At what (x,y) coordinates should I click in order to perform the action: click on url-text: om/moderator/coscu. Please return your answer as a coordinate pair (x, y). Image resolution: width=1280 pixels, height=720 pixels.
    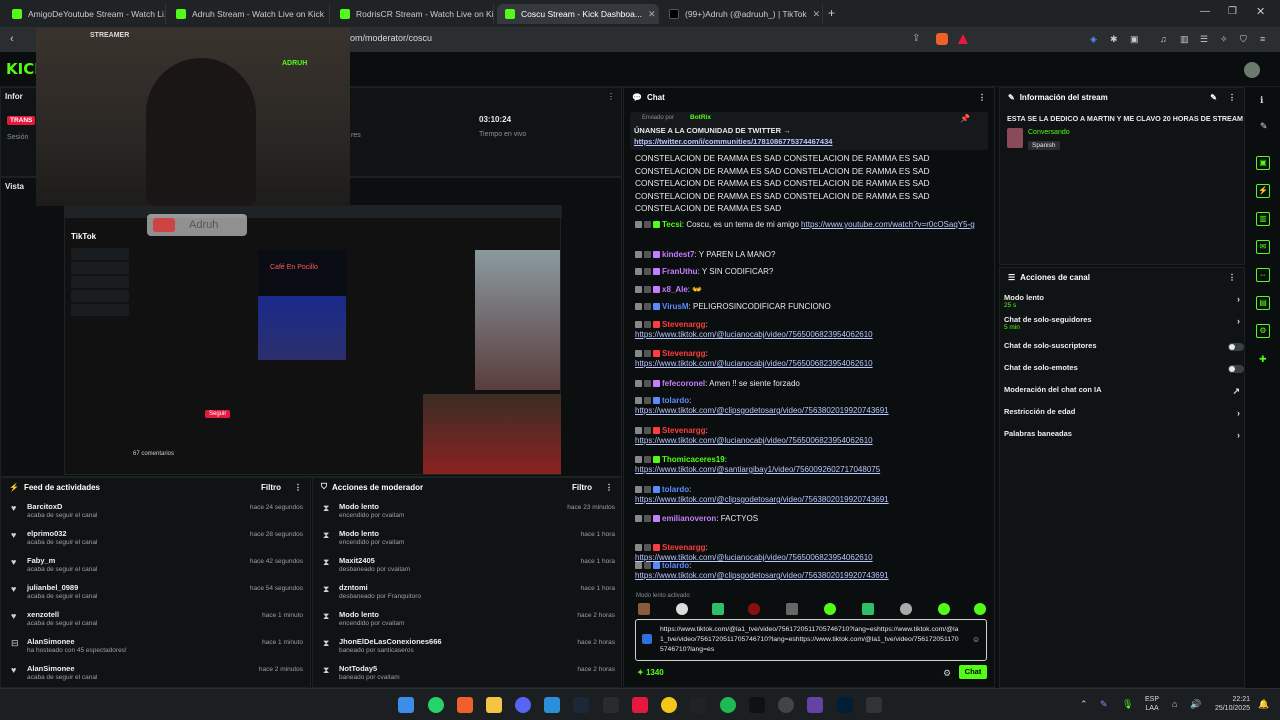
    Looking at the image, I should click on (630, 40).